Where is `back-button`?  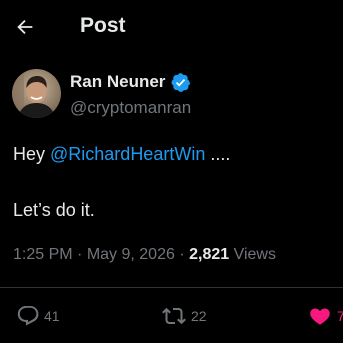 back-button is located at coordinates (25, 27).